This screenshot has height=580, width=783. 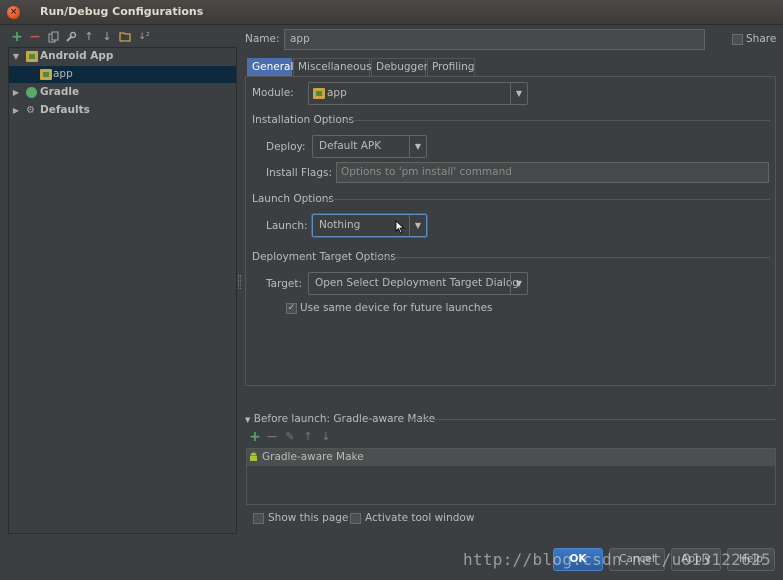 I want to click on tab-profiling: Profiling, so click(x=451, y=67).